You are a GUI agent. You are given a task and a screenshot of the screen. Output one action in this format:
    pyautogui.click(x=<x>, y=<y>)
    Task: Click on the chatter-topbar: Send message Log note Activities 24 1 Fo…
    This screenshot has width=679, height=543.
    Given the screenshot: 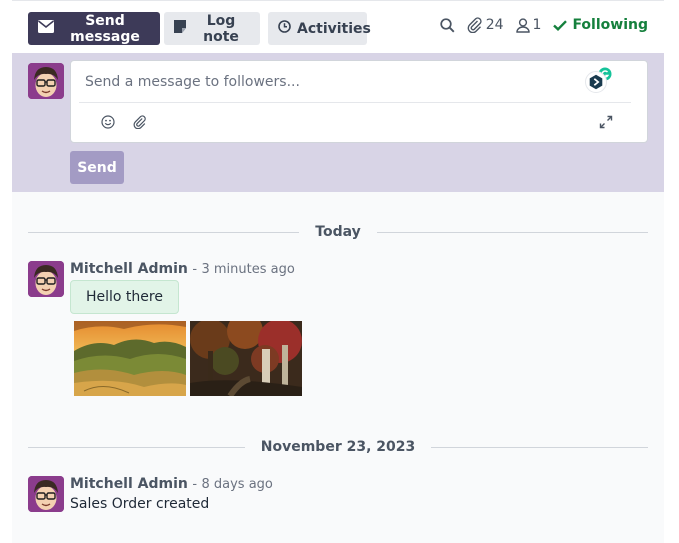 What is the action you would take?
    pyautogui.click(x=338, y=26)
    